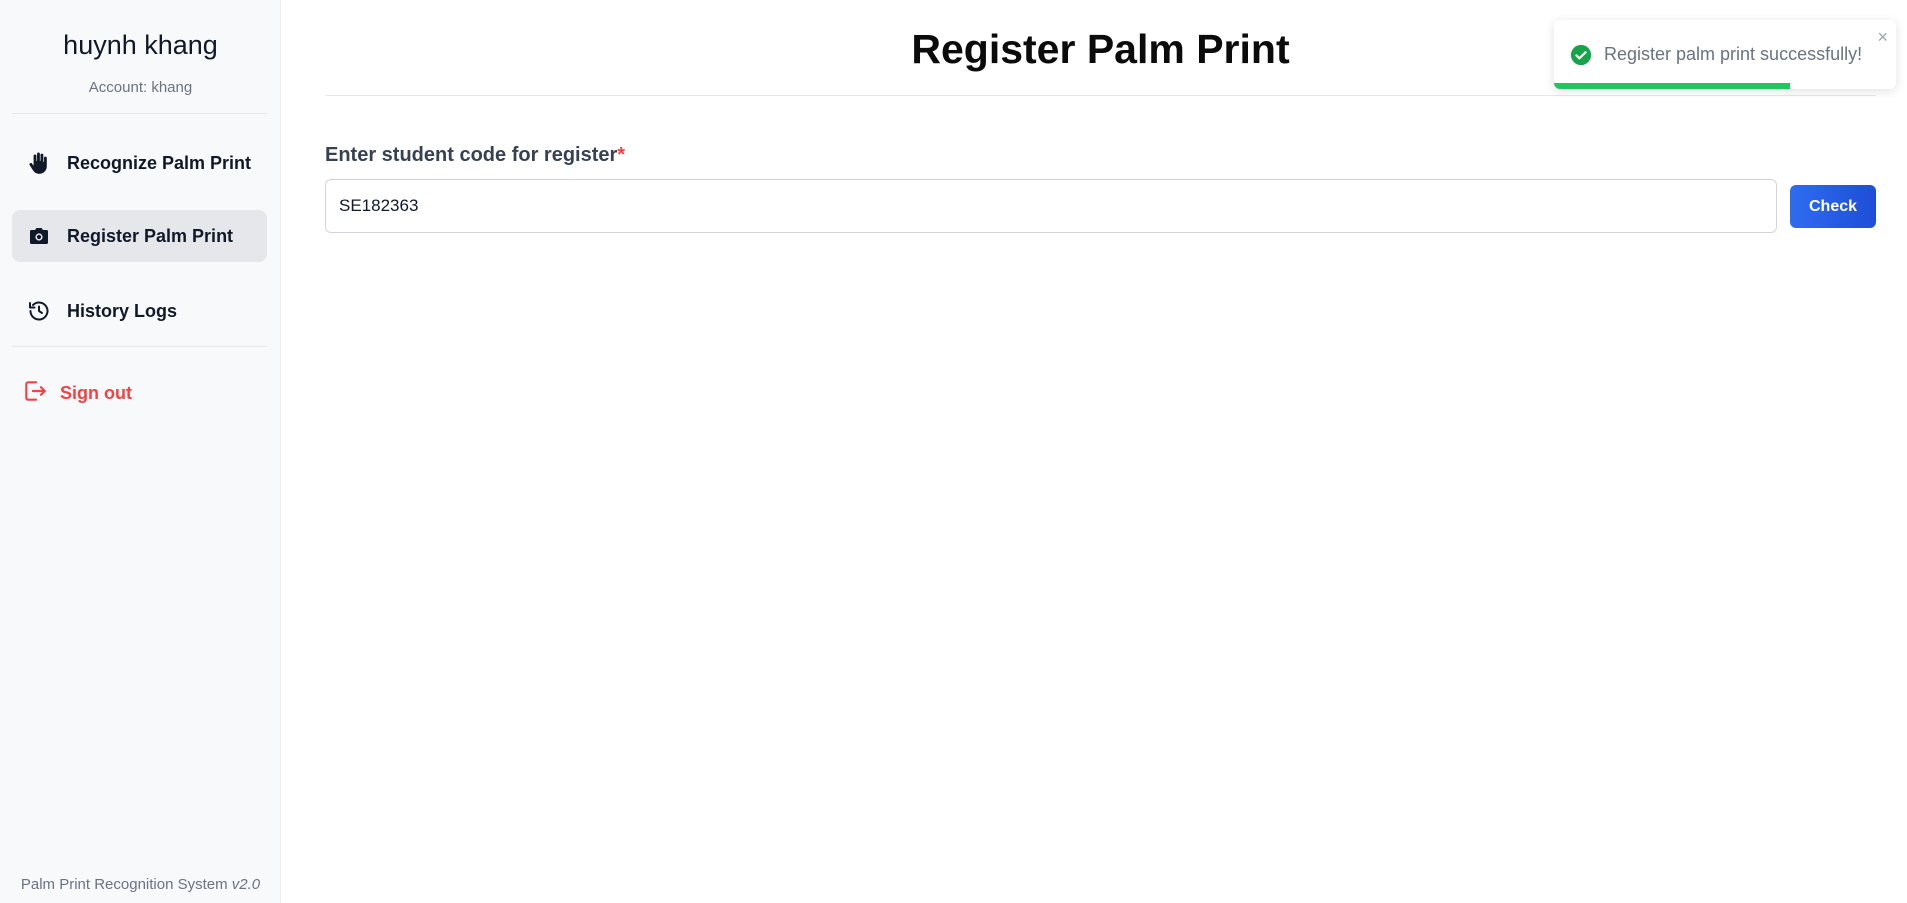 The width and height of the screenshot is (1907, 903). What do you see at coordinates (39, 163) in the screenshot?
I see `hand-icon` at bounding box center [39, 163].